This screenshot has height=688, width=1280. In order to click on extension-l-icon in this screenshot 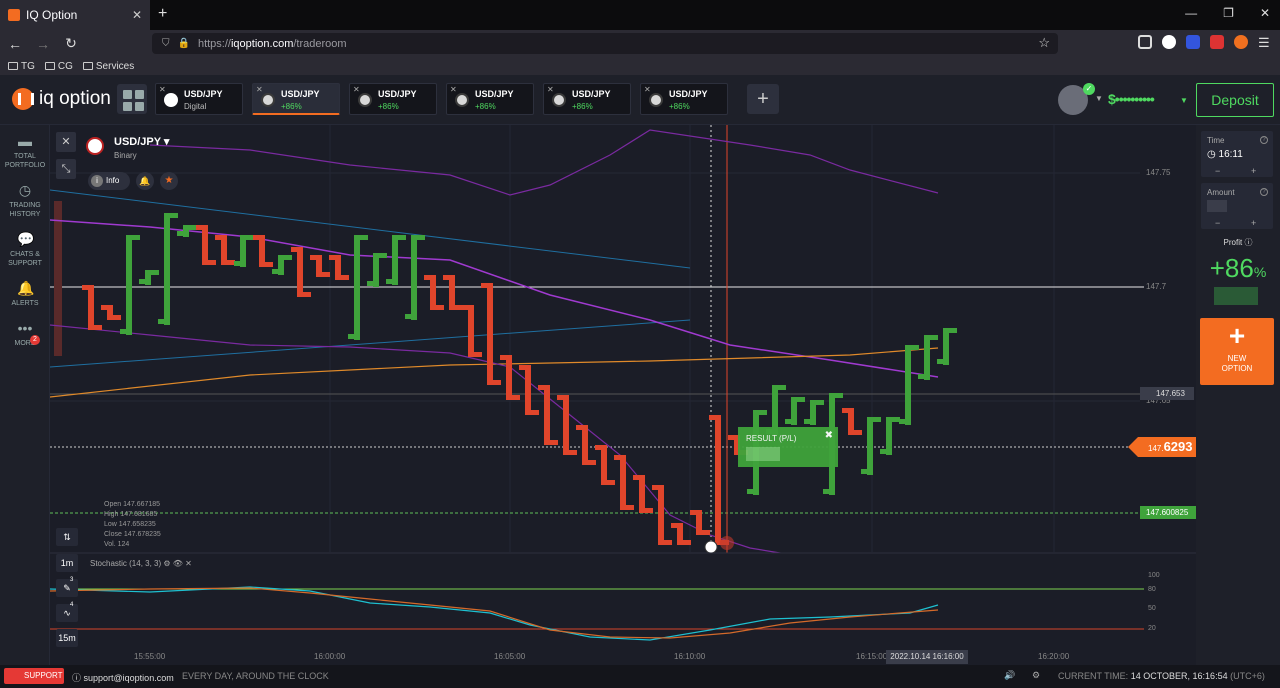, I will do `click(1169, 42)`.